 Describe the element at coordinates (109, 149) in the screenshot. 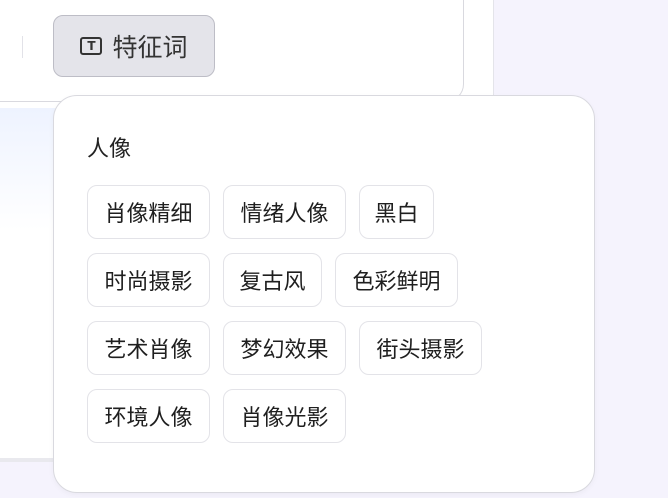

I see `category-title: 人像` at that location.